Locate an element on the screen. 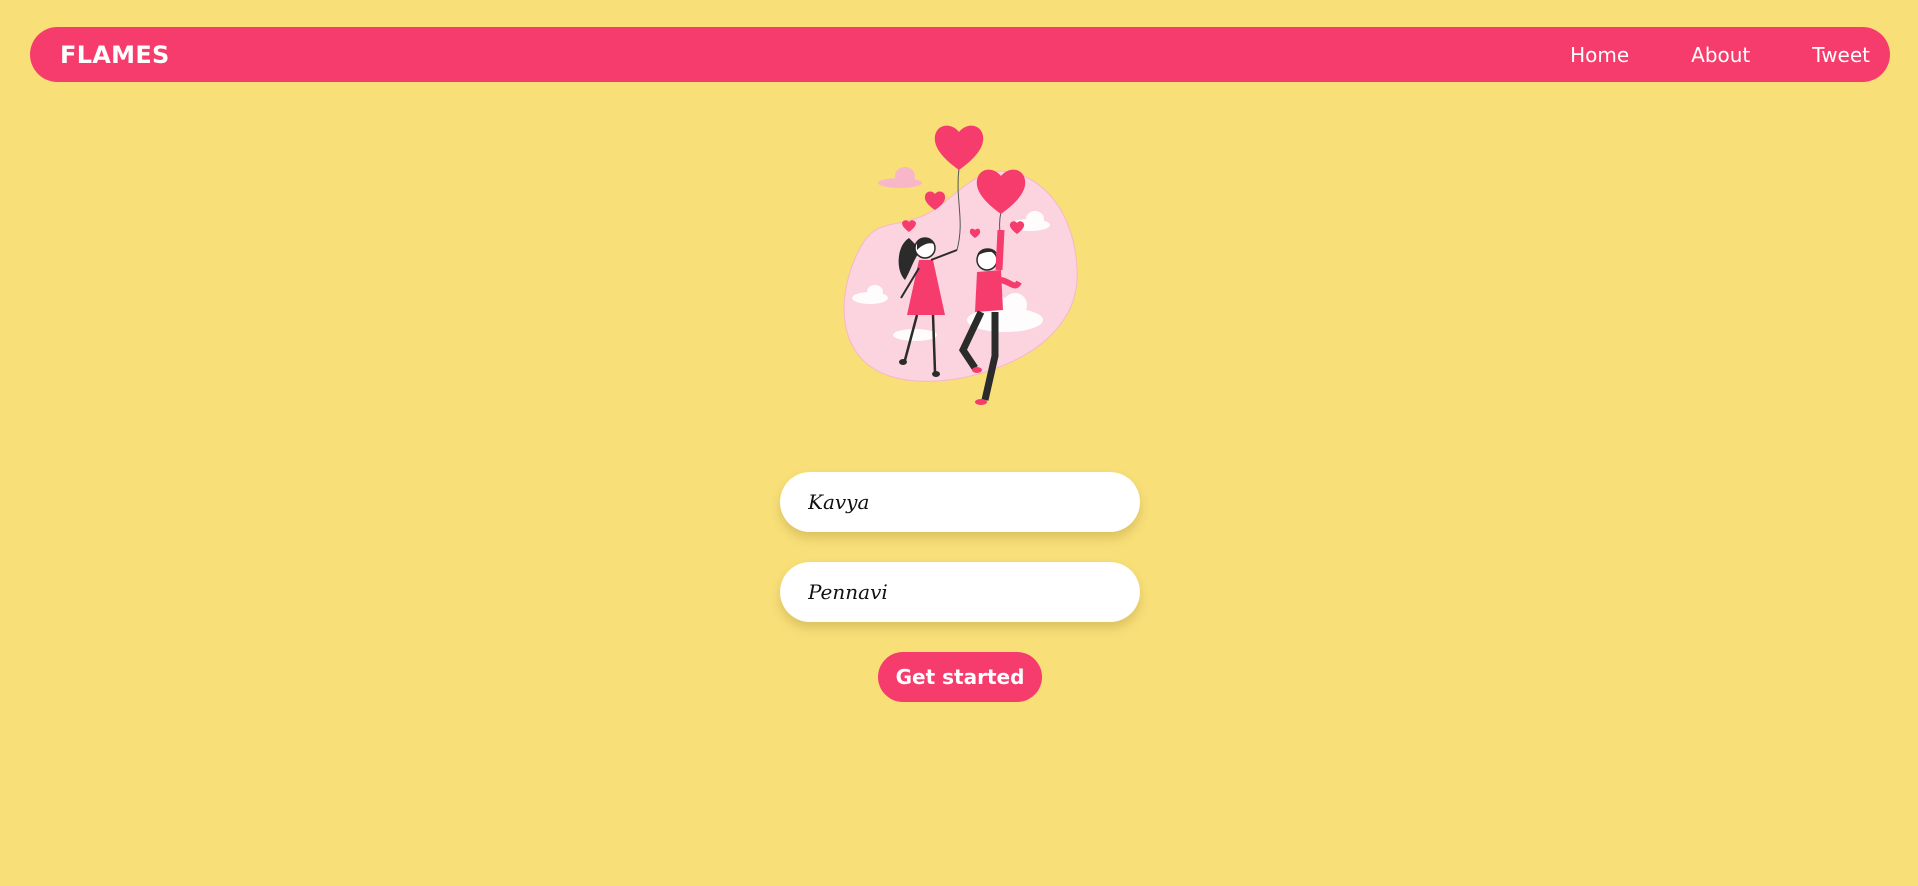  couple-balloons-illustration is located at coordinates (960, 265).